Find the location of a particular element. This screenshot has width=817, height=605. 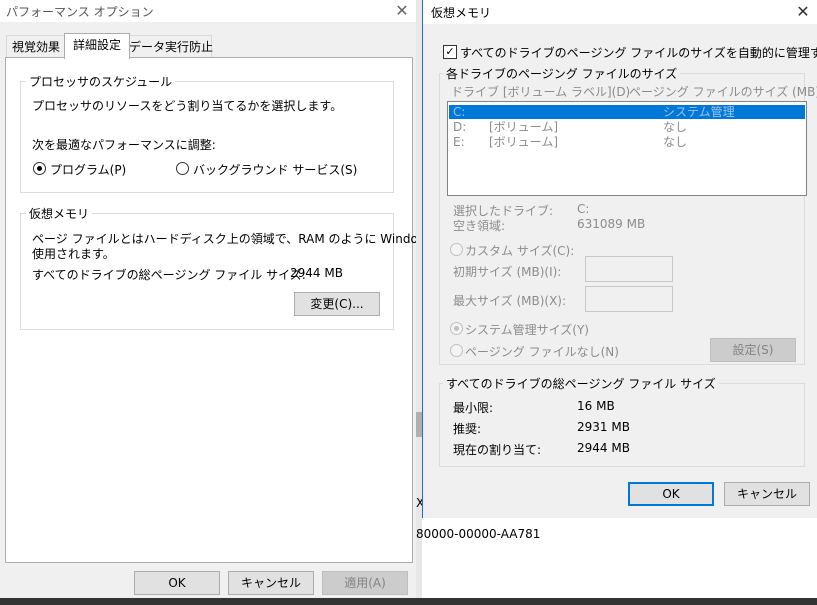

drive-row-e: E: [ボリューム] なし is located at coordinates (627, 142).